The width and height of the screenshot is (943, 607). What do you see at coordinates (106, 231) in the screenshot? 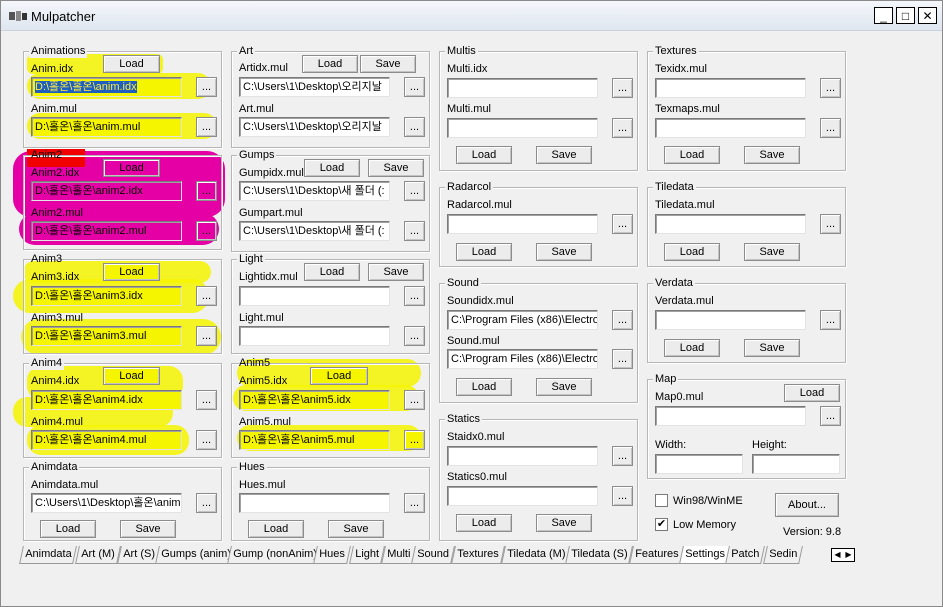
I see `anim2-mul-field: D:\홀온\홀온\anim2.mul` at bounding box center [106, 231].